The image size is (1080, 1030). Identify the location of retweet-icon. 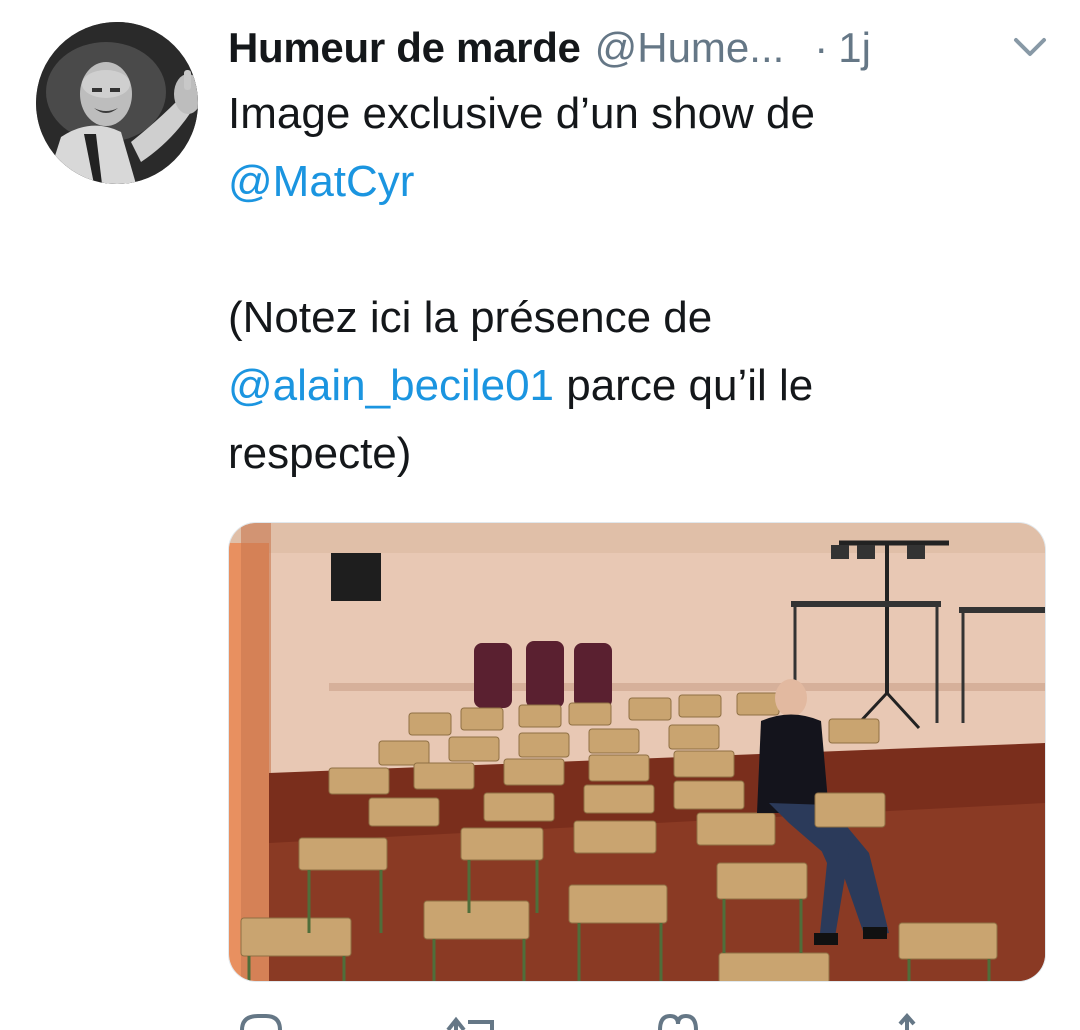
(472, 1020).